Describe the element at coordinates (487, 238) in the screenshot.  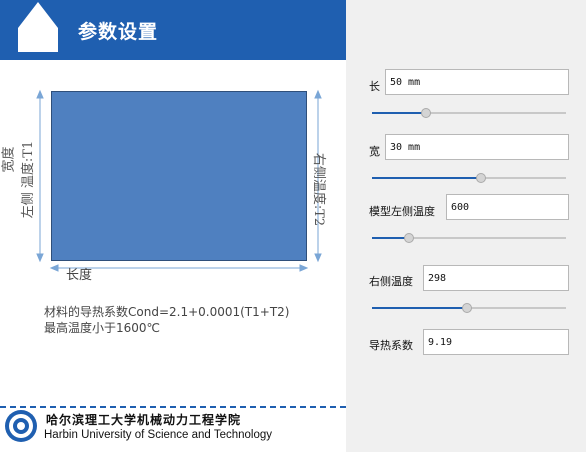
I see `left-temp-slider-track` at that location.